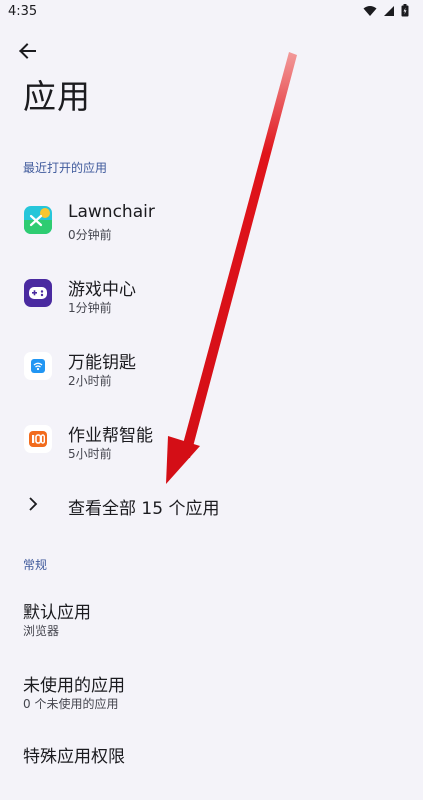  Describe the element at coordinates (370, 10) in the screenshot. I see `wifi-icon` at that location.